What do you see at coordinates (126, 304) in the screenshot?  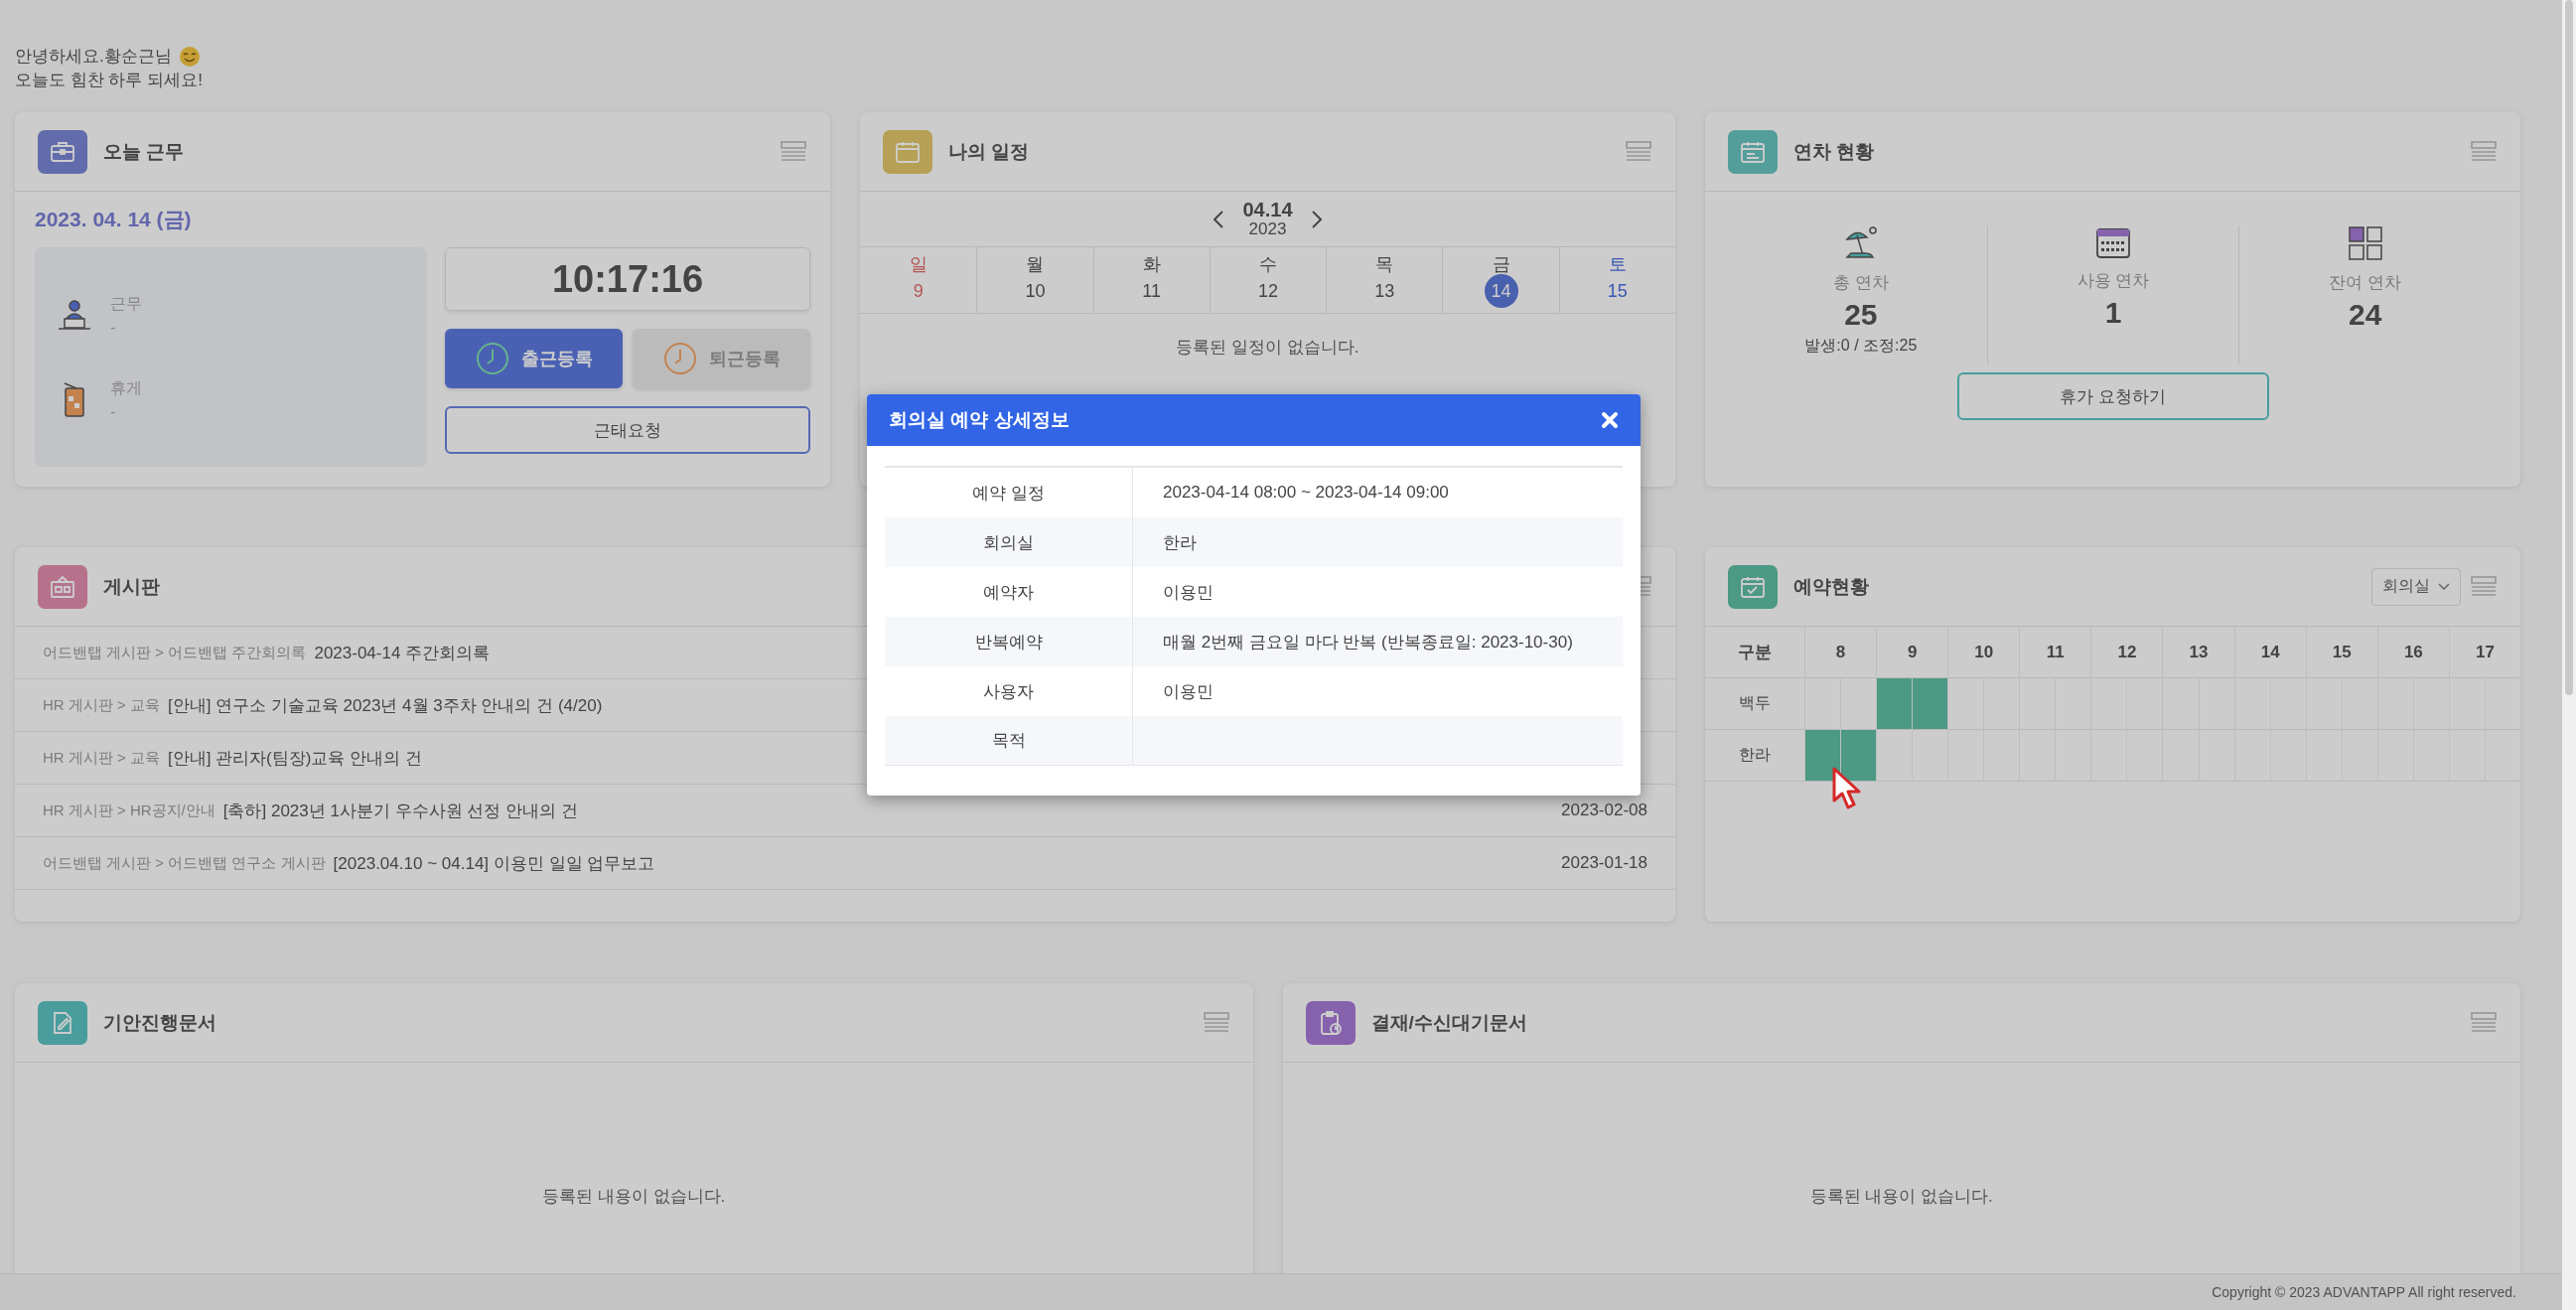 I see `work-item-label: 근무` at bounding box center [126, 304].